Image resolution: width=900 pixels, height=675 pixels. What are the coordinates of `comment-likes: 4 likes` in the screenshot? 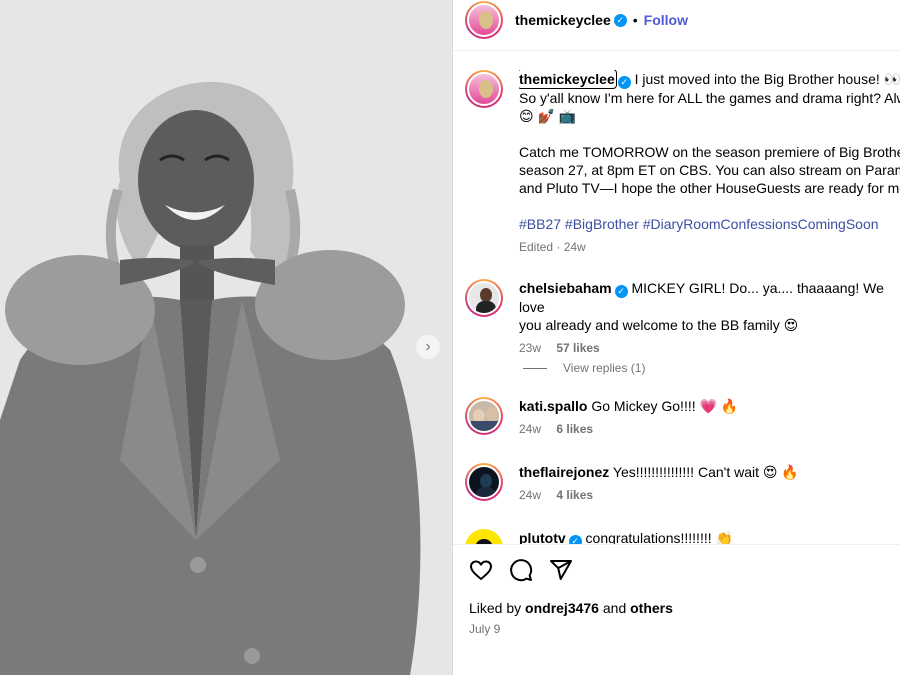 It's located at (574, 495).